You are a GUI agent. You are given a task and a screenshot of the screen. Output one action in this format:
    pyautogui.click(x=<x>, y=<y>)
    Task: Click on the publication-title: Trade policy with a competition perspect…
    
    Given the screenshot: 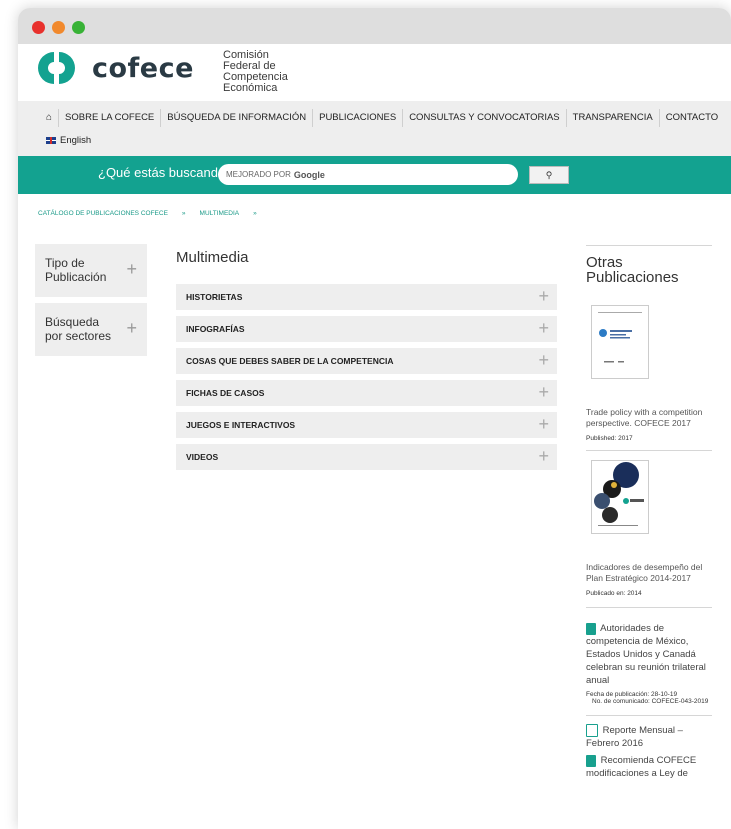 What is the action you would take?
    pyautogui.click(x=649, y=418)
    